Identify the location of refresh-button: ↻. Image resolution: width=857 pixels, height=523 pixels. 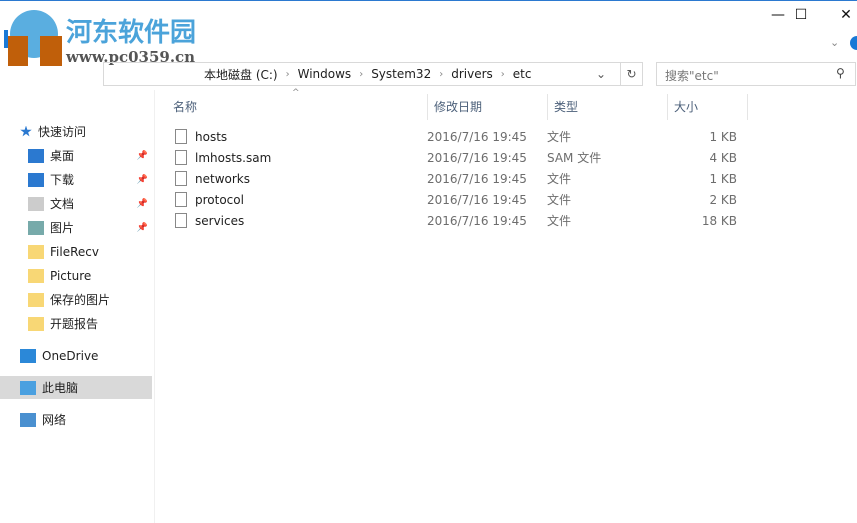
(632, 74).